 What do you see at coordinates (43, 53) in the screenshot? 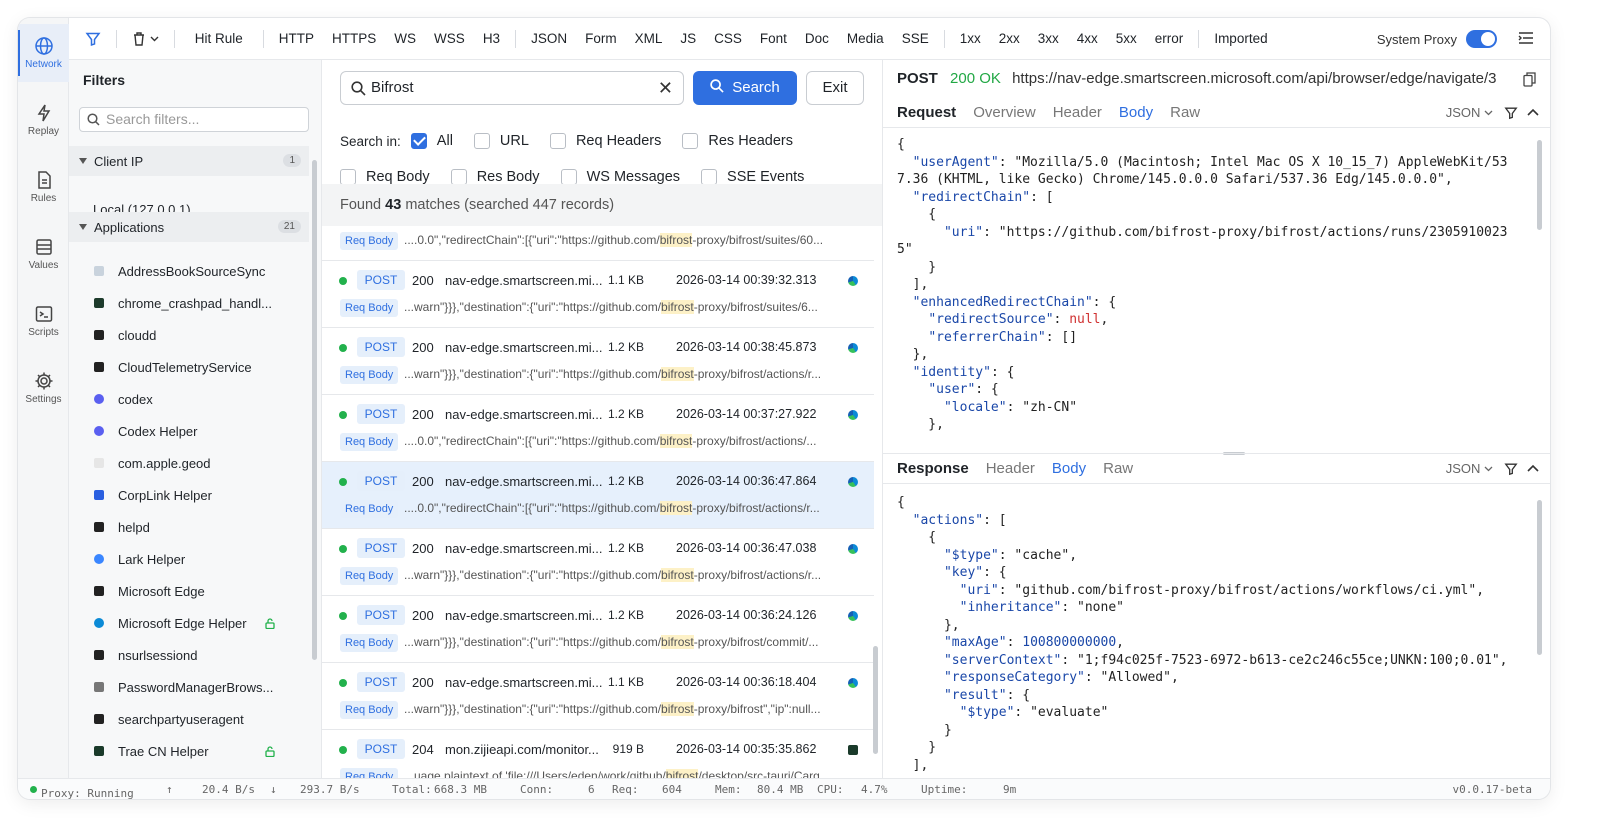
I see `nav-network: Network` at bounding box center [43, 53].